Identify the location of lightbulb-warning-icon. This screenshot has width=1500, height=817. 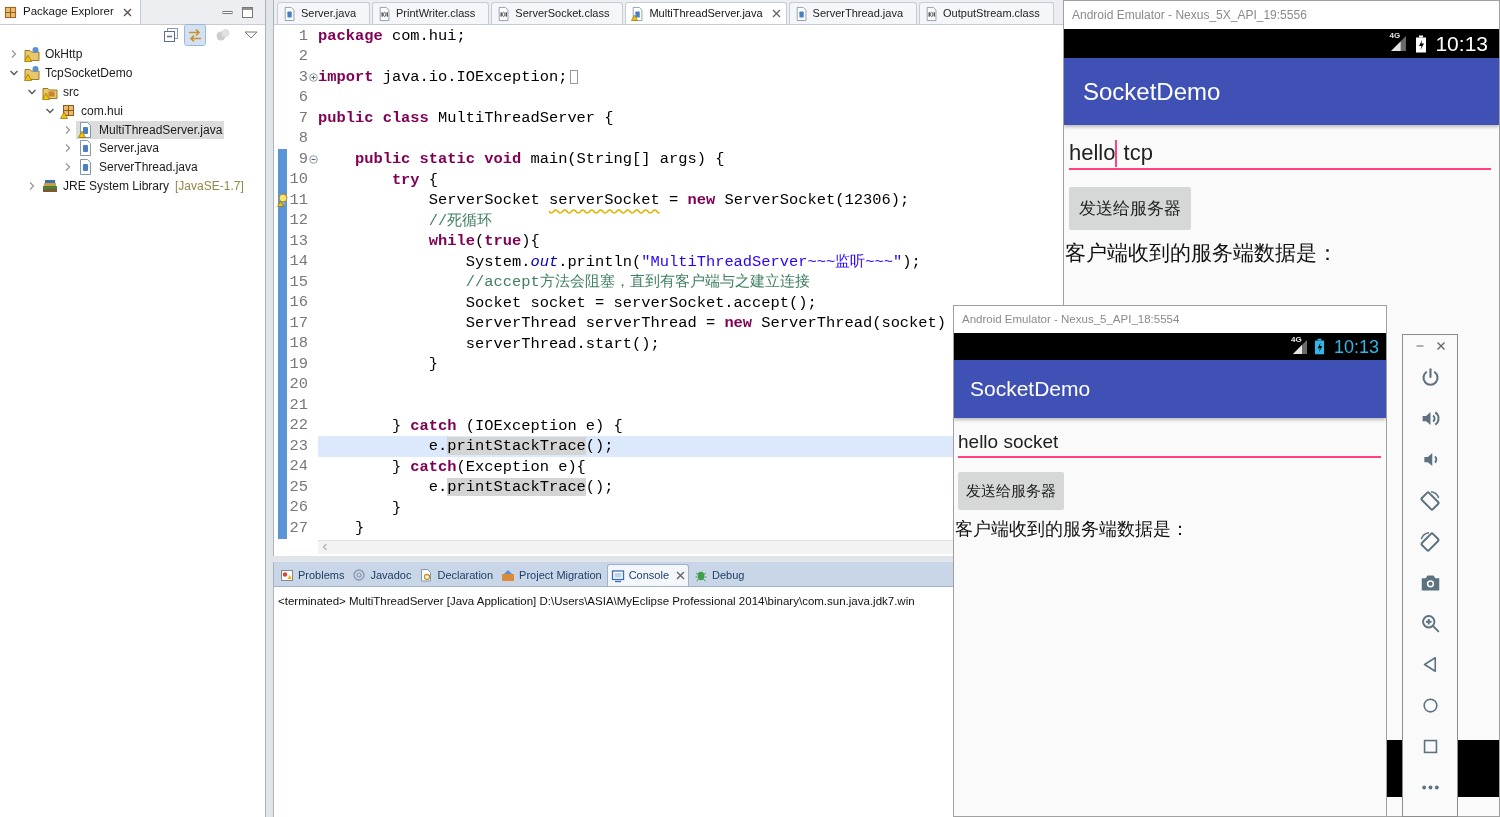
(283, 200).